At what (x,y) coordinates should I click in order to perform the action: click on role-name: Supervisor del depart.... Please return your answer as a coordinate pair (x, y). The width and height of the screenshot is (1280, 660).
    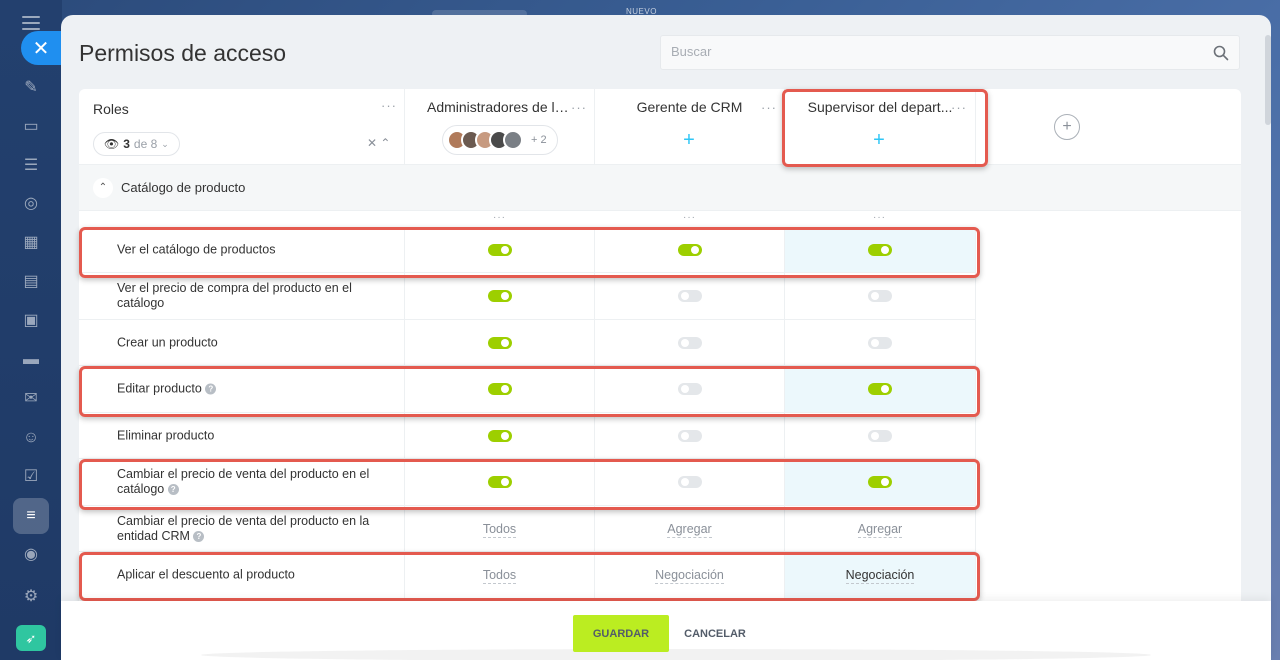
    Looking at the image, I should click on (880, 107).